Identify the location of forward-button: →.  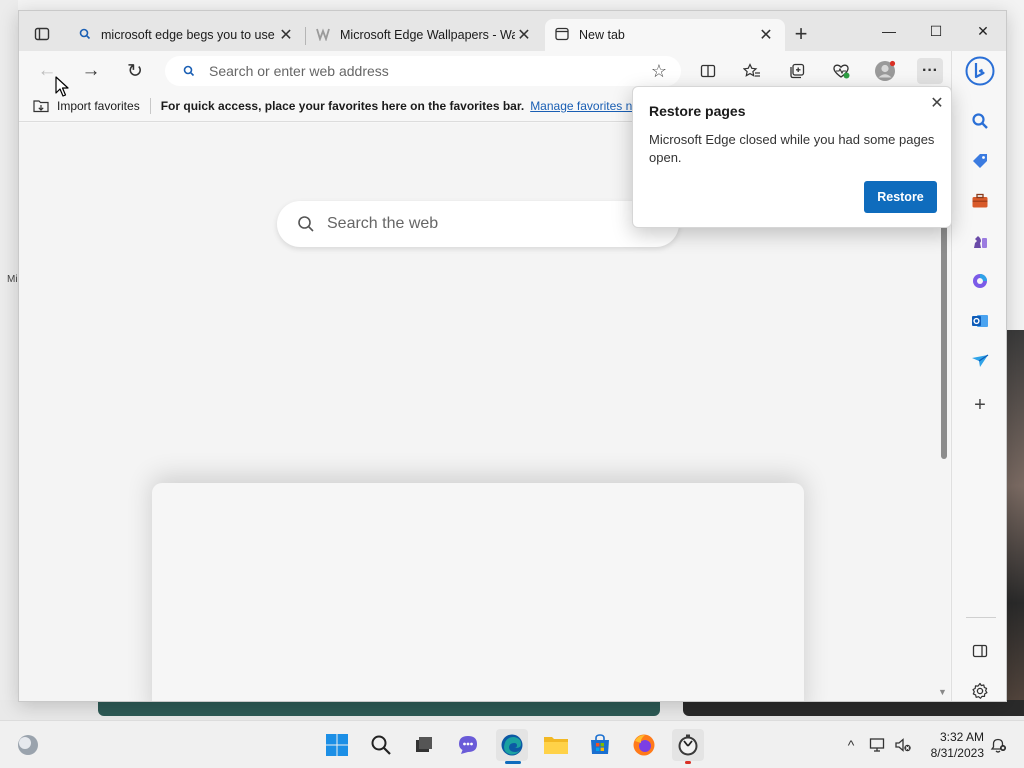
(91, 71).